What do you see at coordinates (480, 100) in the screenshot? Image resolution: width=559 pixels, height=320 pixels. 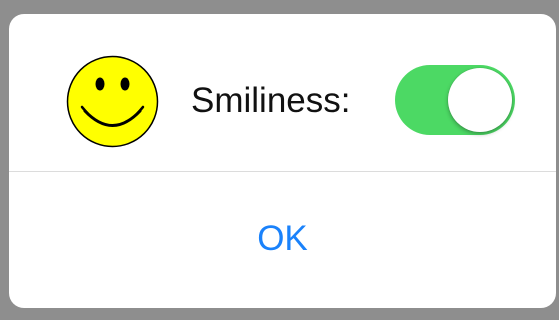 I see `toggle-knob` at bounding box center [480, 100].